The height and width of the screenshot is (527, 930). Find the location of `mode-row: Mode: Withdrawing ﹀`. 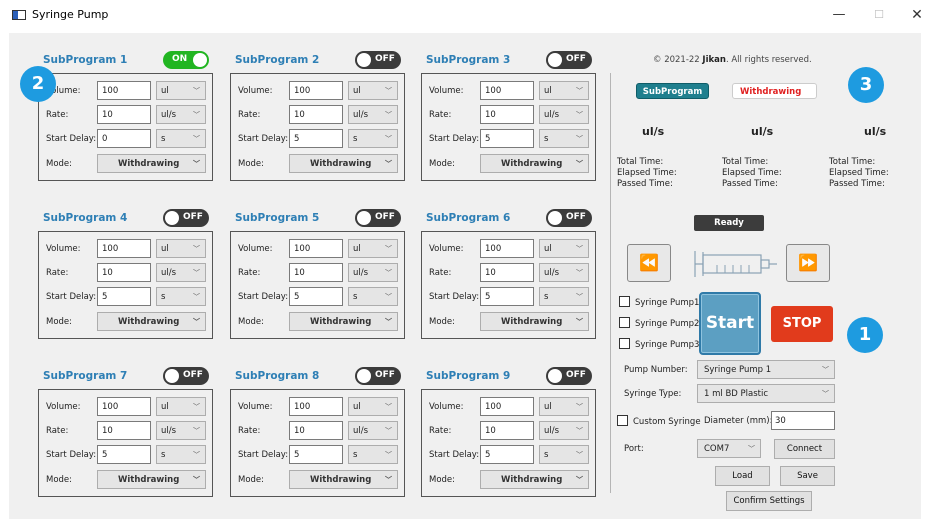

mode-row: Mode: Withdrawing ﹀ is located at coordinates (126, 322).